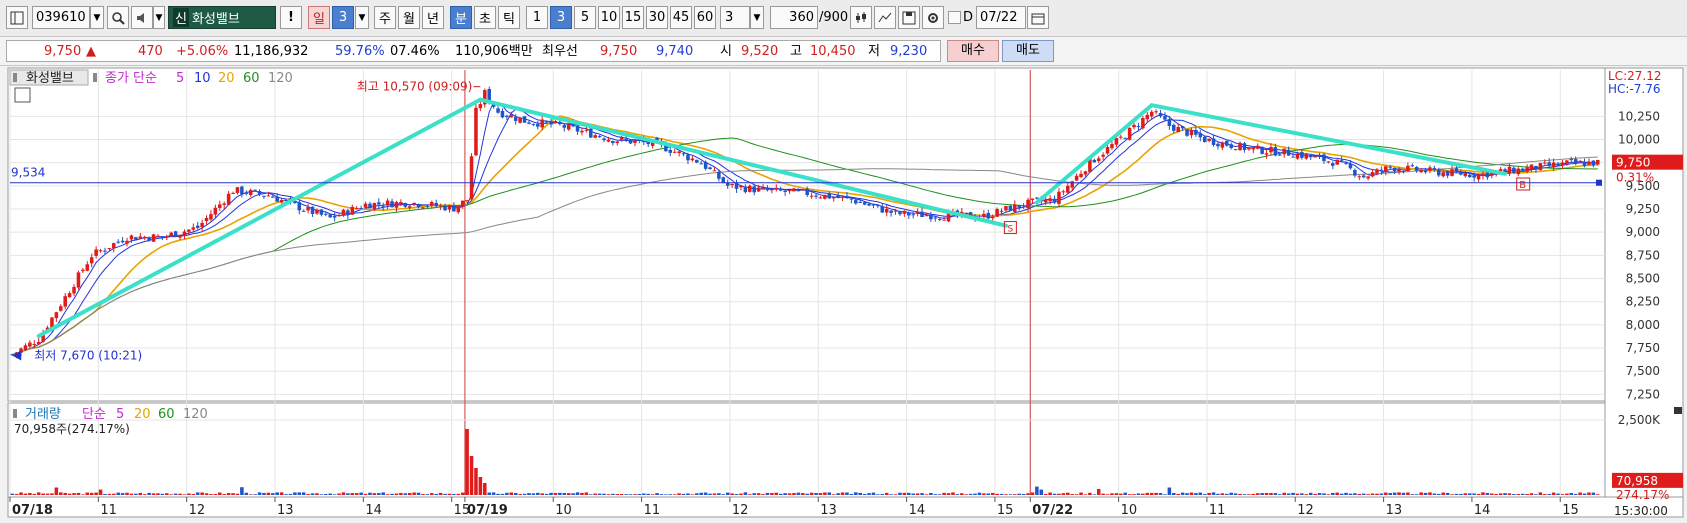  Describe the element at coordinates (757, 17) in the screenshot. I see `interval-dropdown-icon: ▼` at that location.